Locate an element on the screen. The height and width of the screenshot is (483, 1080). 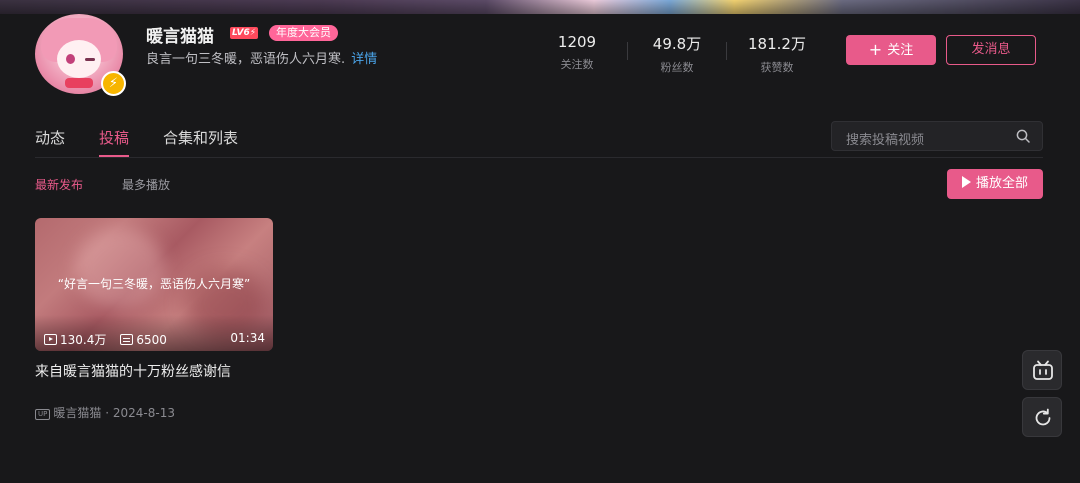
sort-most-played: 最多播放 is located at coordinates (146, 184).